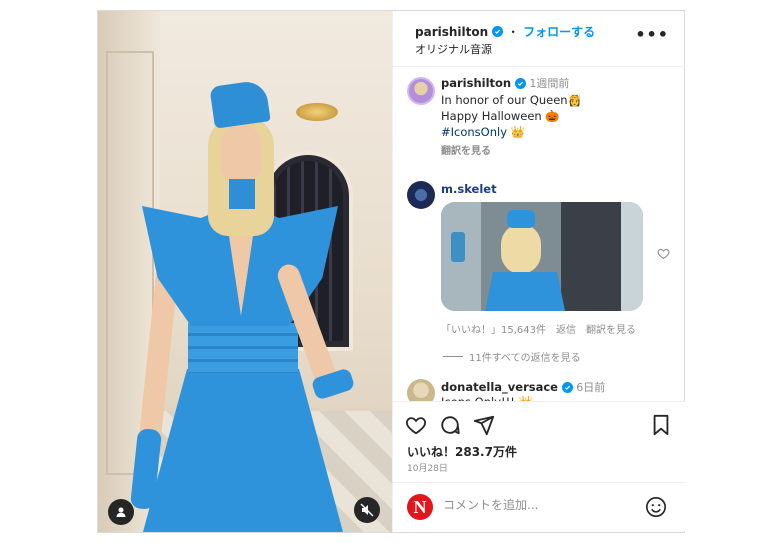  What do you see at coordinates (317, 112) in the screenshot?
I see `photo-chandelier` at bounding box center [317, 112].